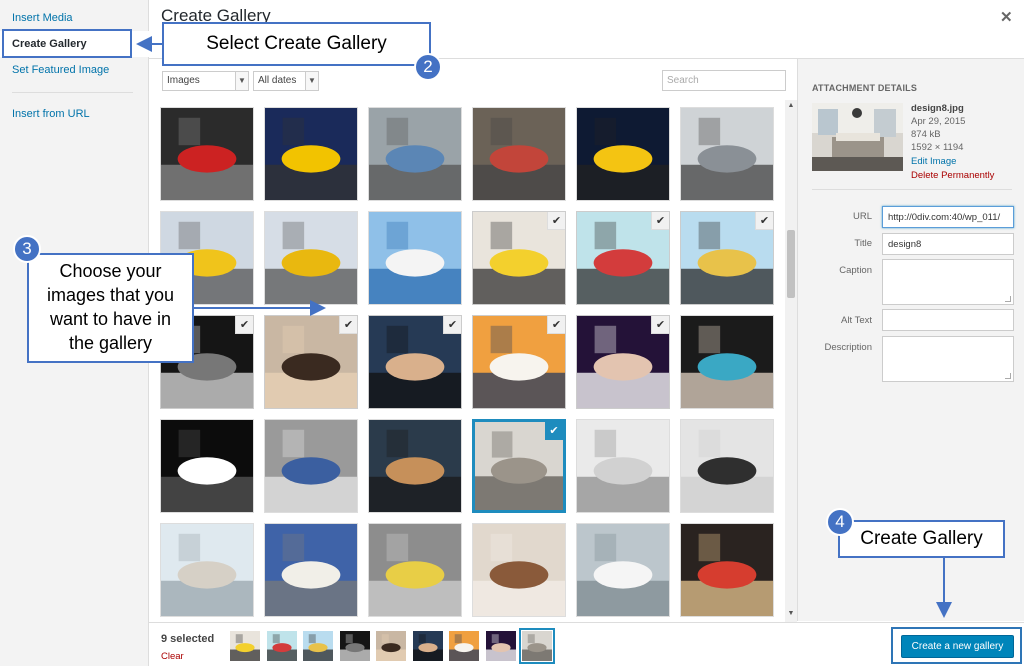 The height and width of the screenshot is (666, 1024). I want to click on date-filter: All dates ▼, so click(286, 81).